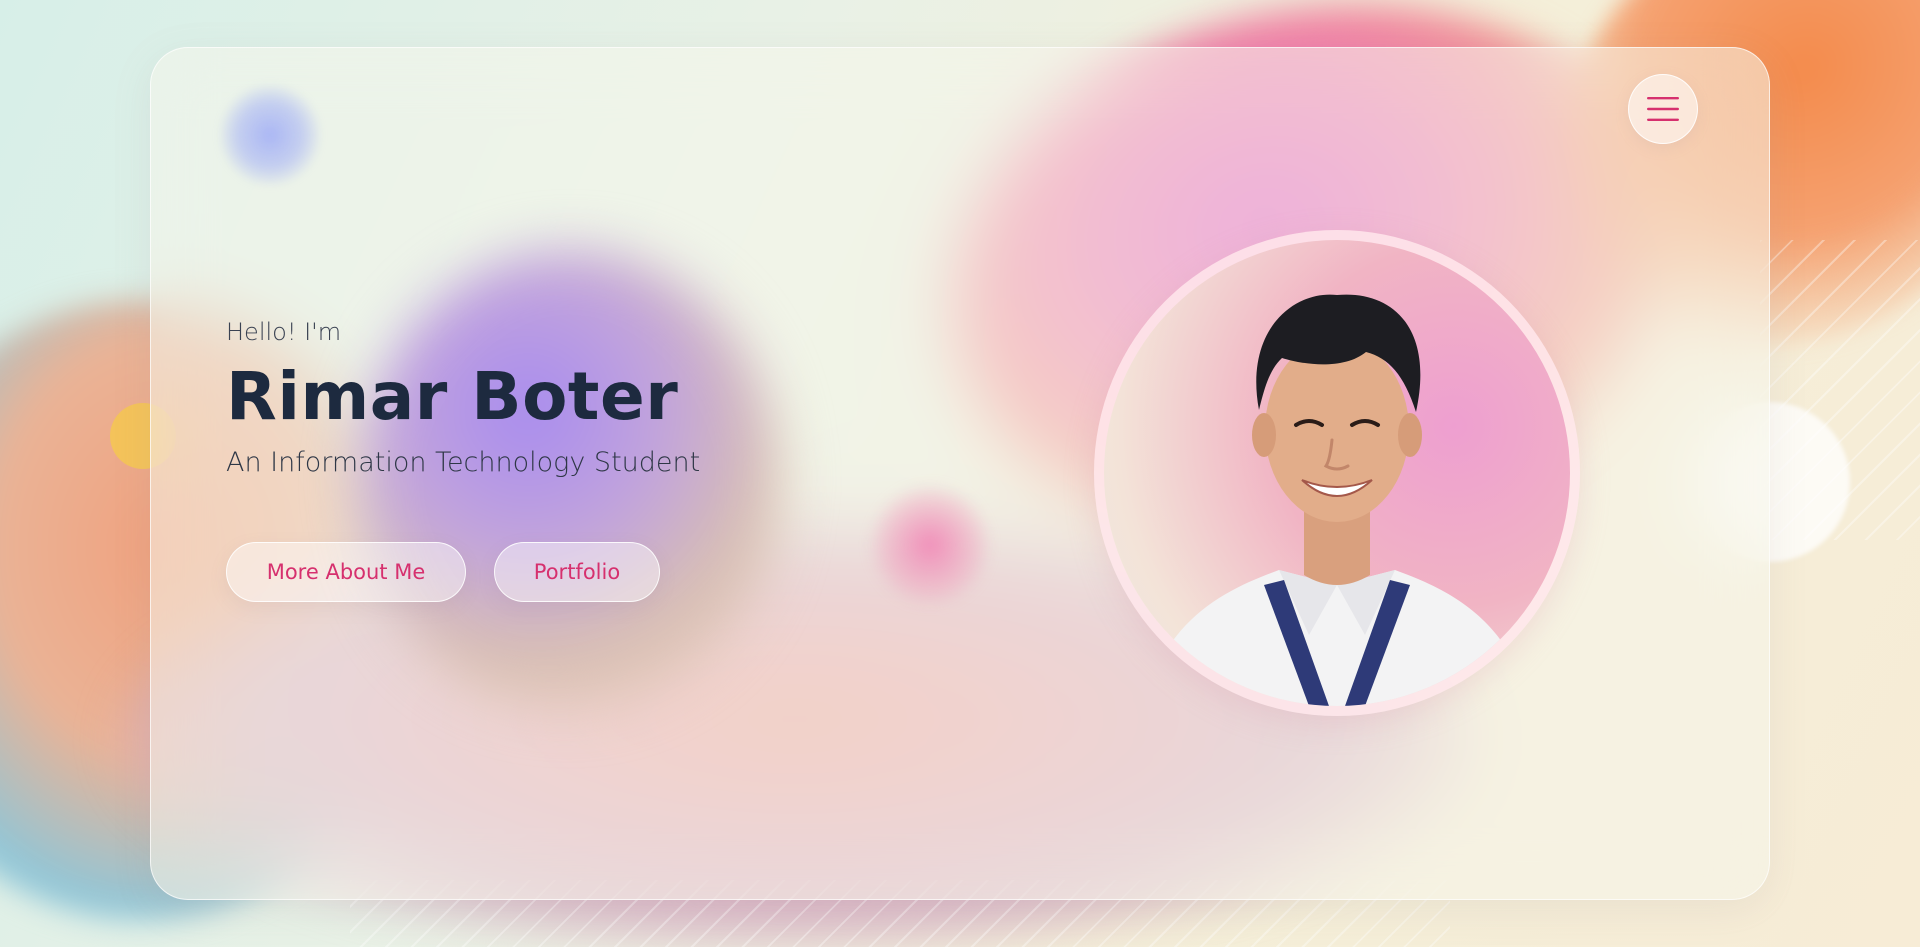 The image size is (1920, 947). I want to click on portrait-frame, so click(1337, 473).